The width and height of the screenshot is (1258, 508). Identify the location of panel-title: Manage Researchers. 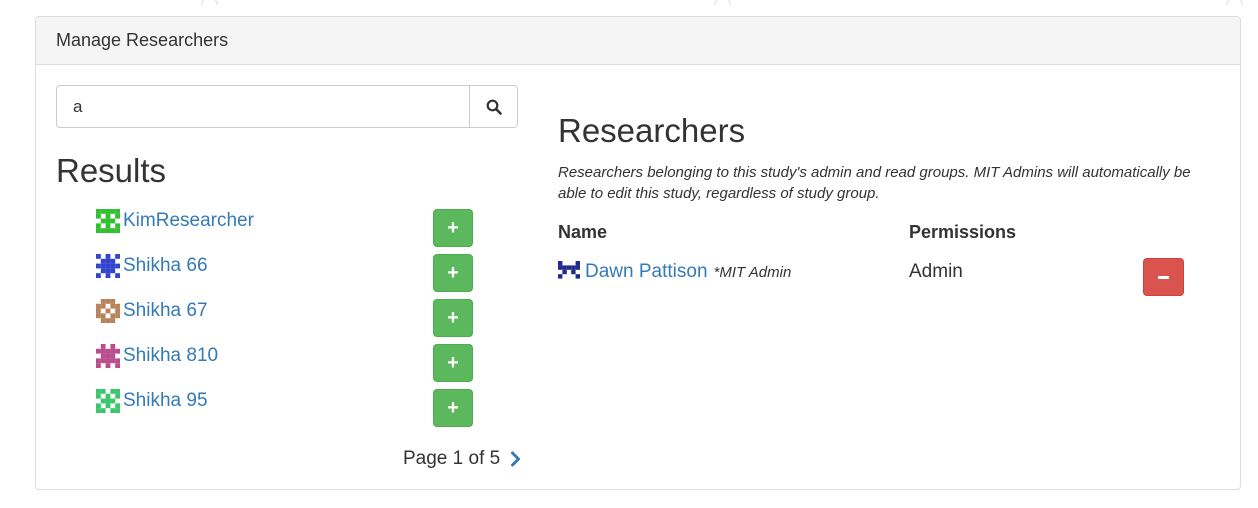
(142, 40).